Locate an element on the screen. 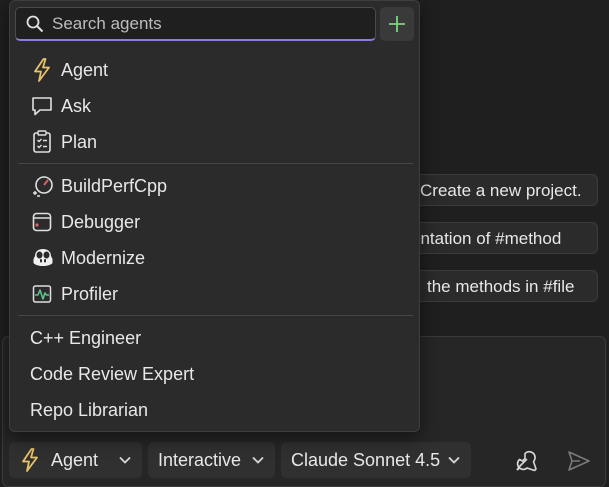  agent-item-buildperfcpp: BuildPerfCpp is located at coordinates (215, 186).